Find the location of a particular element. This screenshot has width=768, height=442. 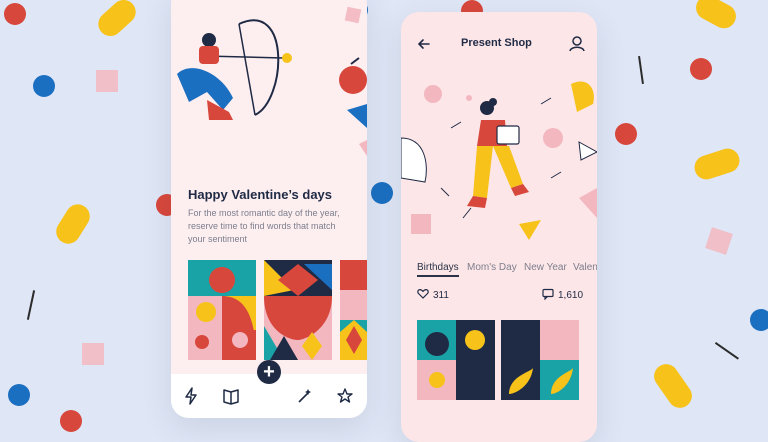

profile-button is located at coordinates (577, 44).